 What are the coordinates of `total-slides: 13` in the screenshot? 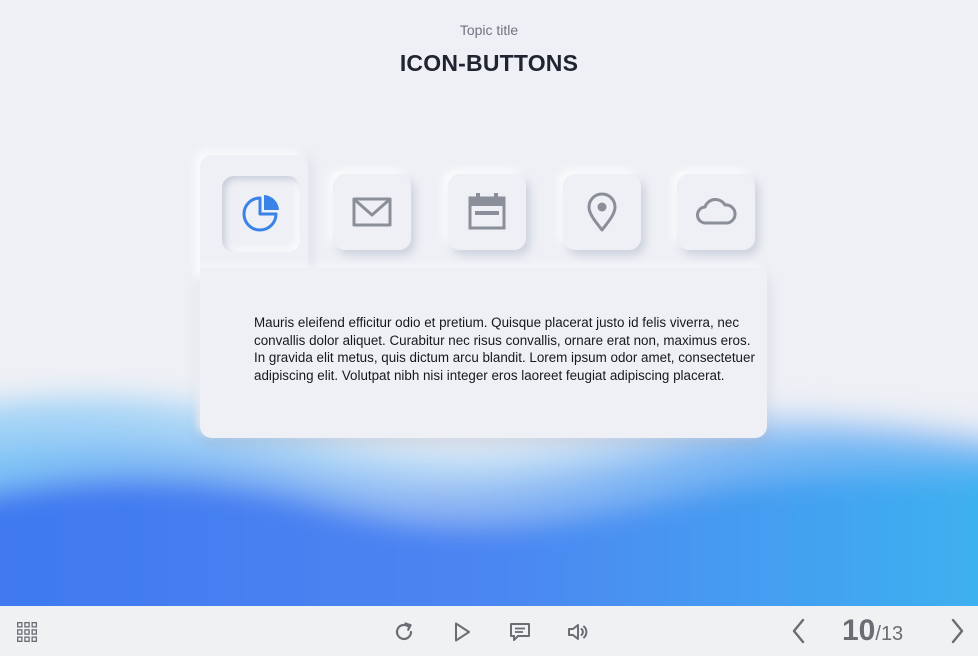 It's located at (892, 634).